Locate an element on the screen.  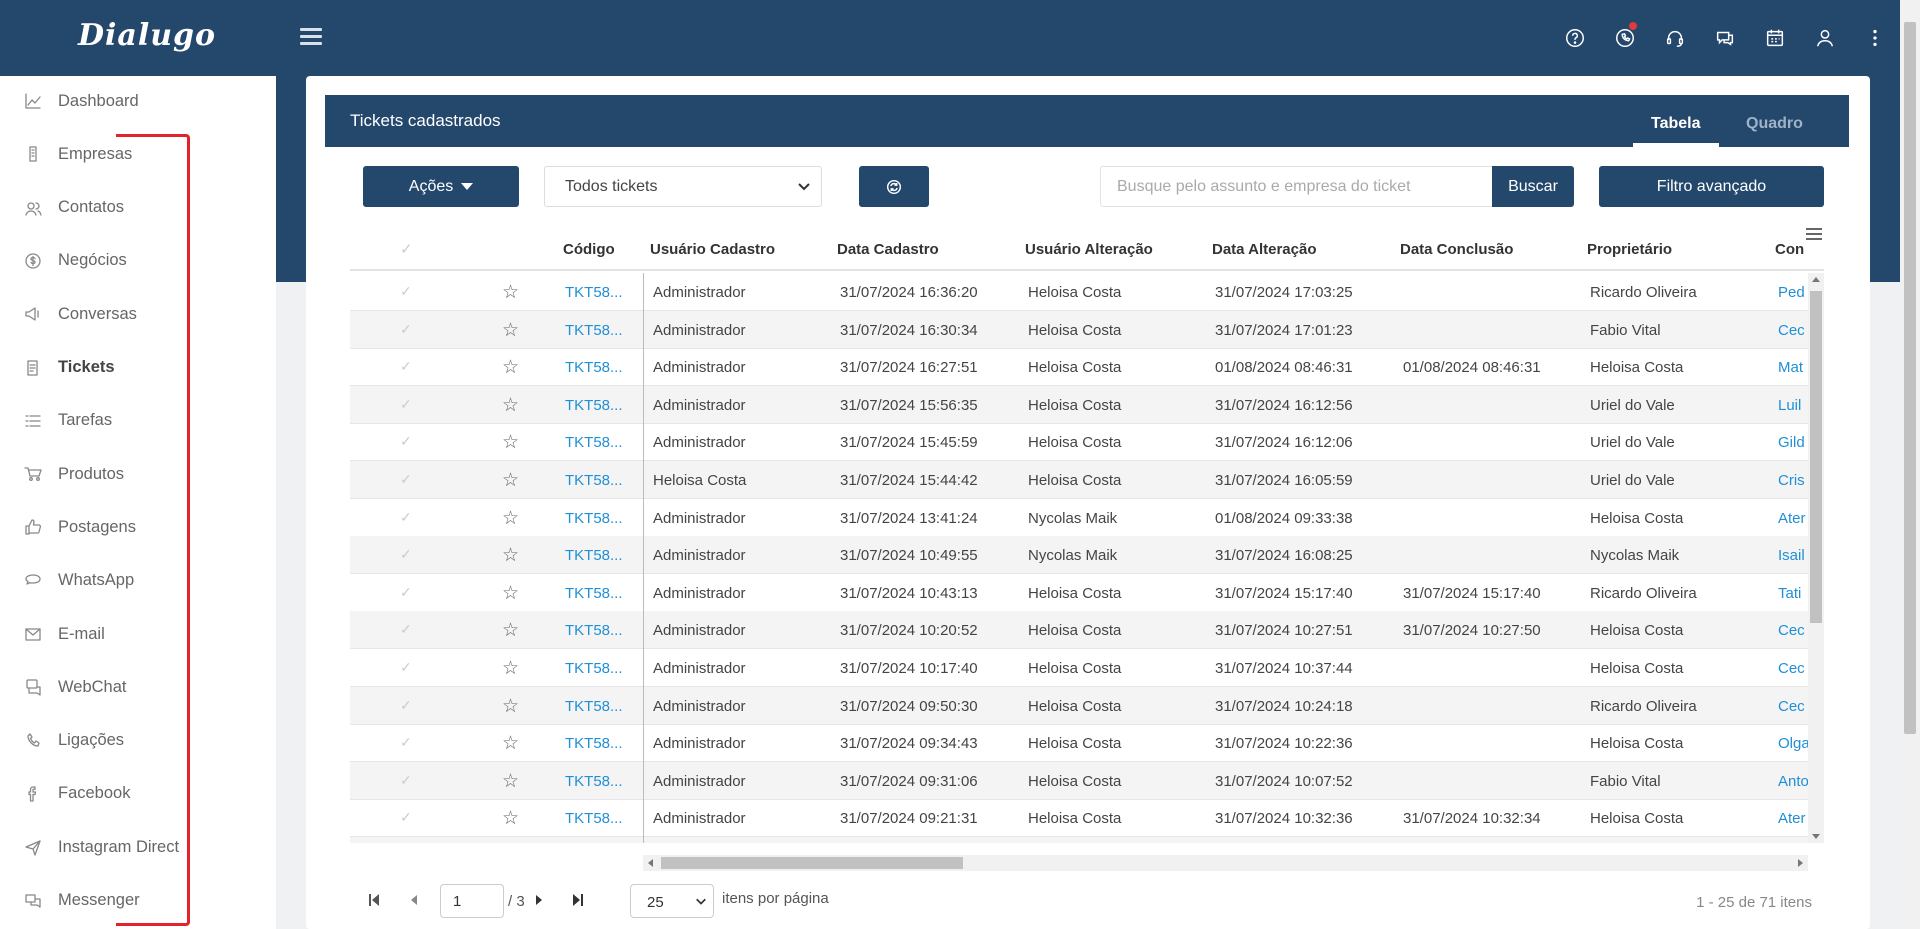
prev-page-icon is located at coordinates (413, 902).